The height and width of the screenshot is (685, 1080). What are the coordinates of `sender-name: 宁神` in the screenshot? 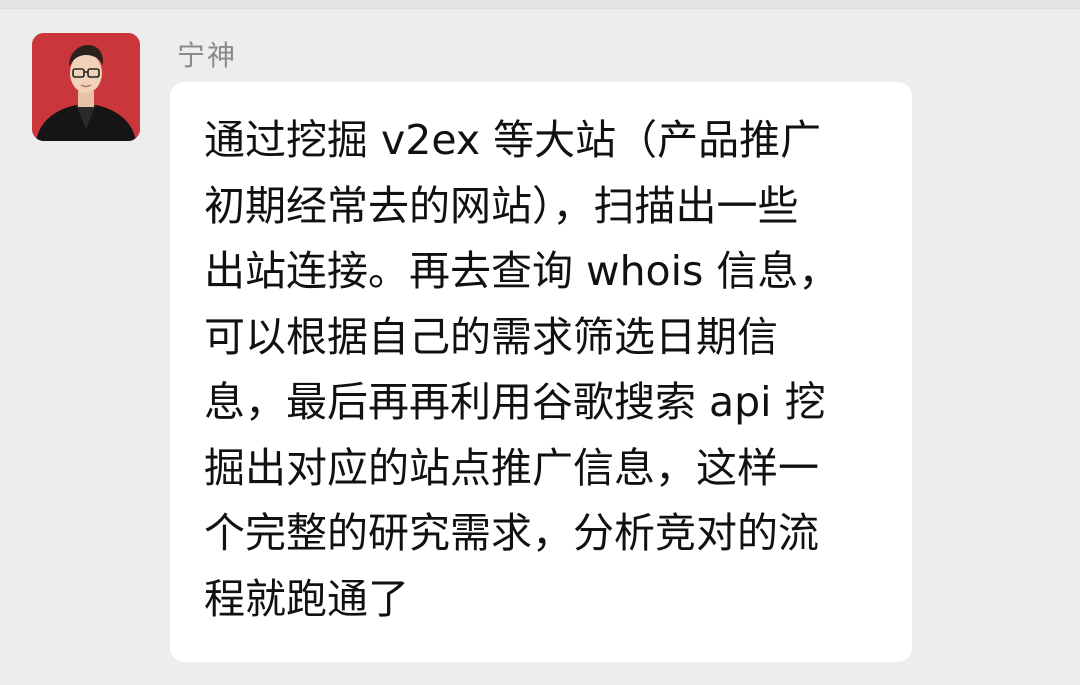 It's located at (207, 55).